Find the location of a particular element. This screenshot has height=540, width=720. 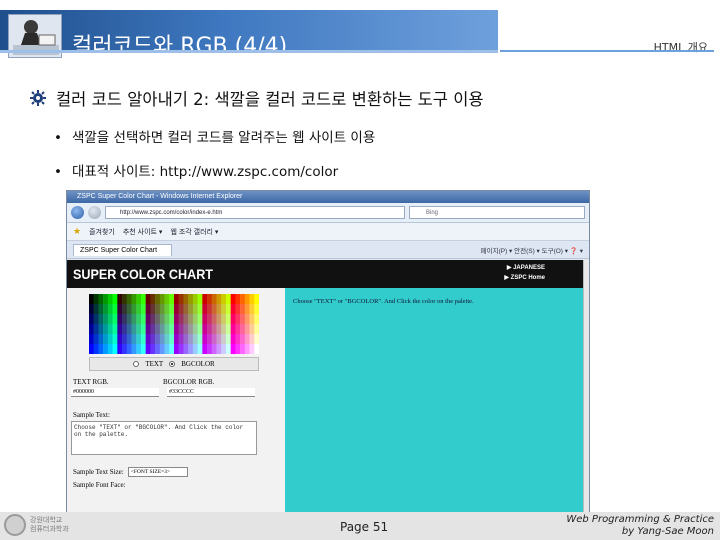

text-rgb-field: #000000 is located at coordinates (115, 392).